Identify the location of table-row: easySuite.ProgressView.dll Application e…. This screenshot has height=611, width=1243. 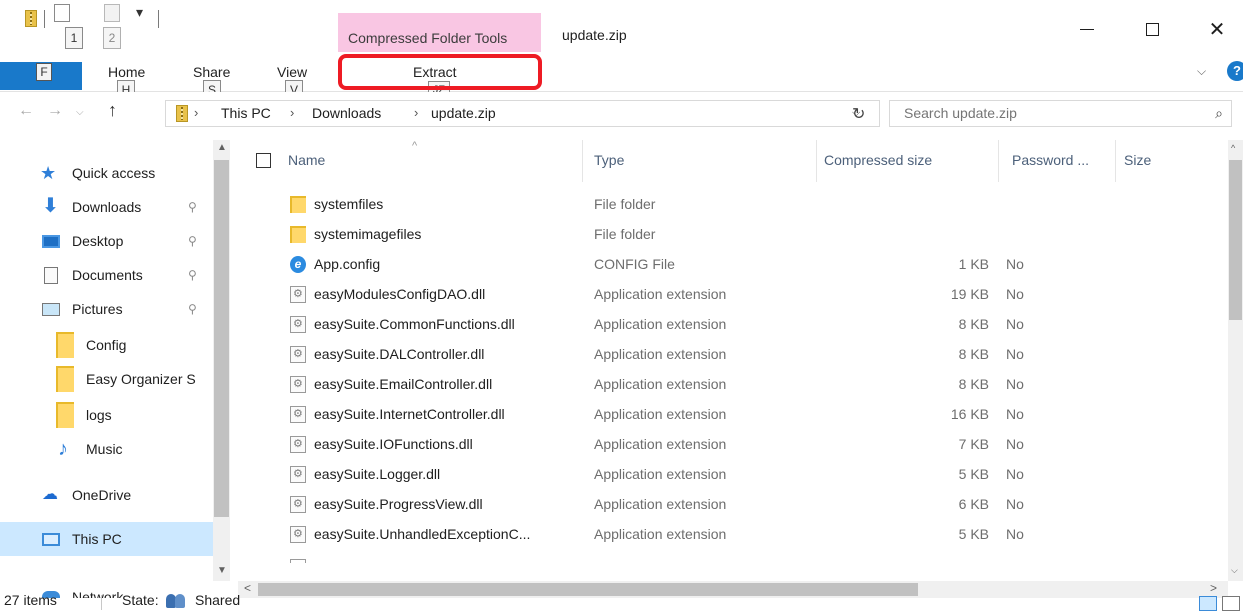
(733, 505).